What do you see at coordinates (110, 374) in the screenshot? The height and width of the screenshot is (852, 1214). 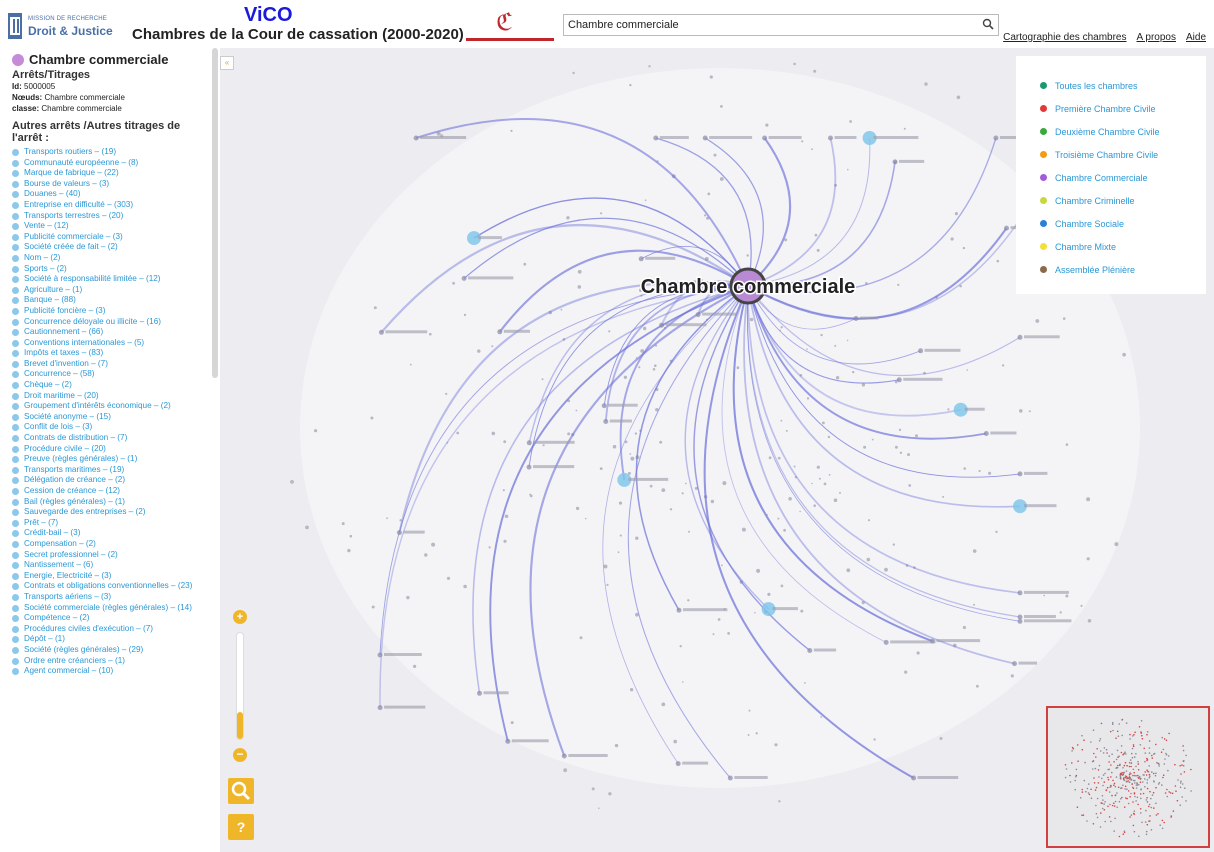 I see `topic-item: Concurrence – (58)` at bounding box center [110, 374].